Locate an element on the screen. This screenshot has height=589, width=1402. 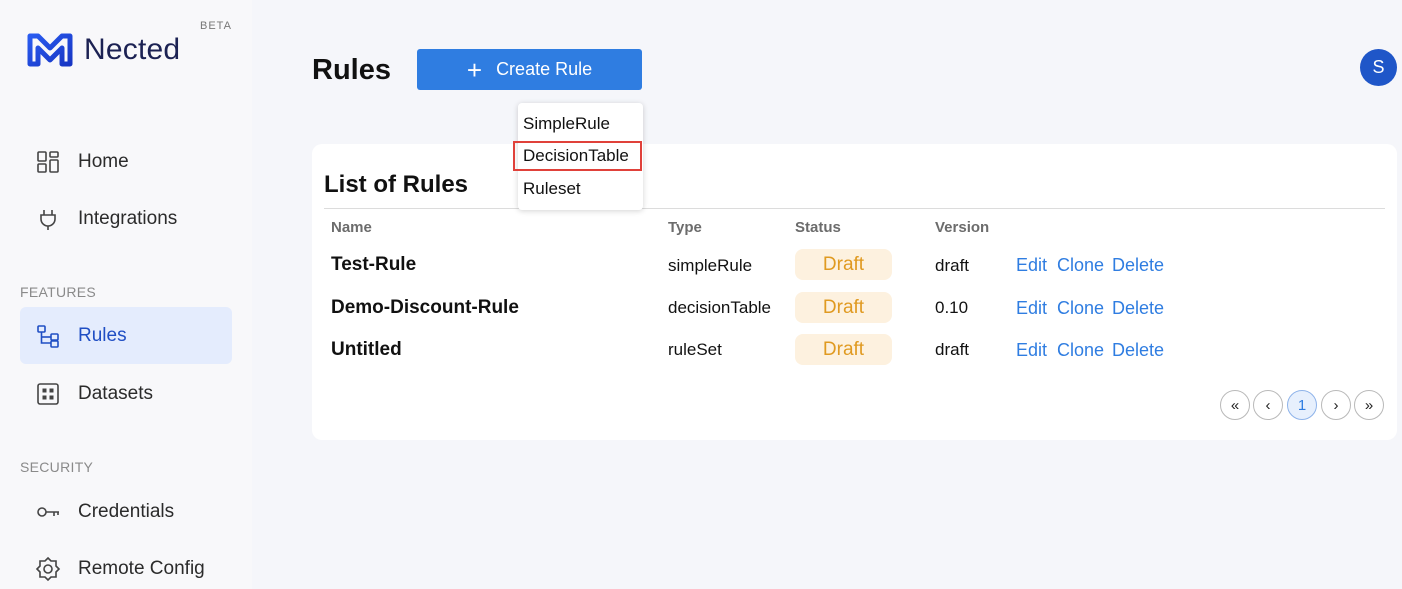
sidebar-item-home: Home is located at coordinates (126, 161).